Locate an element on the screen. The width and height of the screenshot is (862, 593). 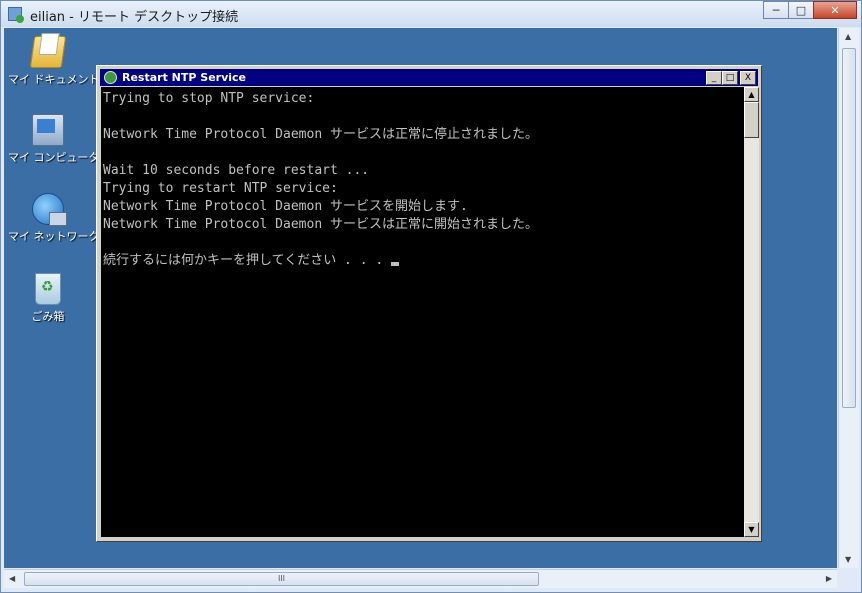
console-title: Restart NTP Service is located at coordinates (184, 77).